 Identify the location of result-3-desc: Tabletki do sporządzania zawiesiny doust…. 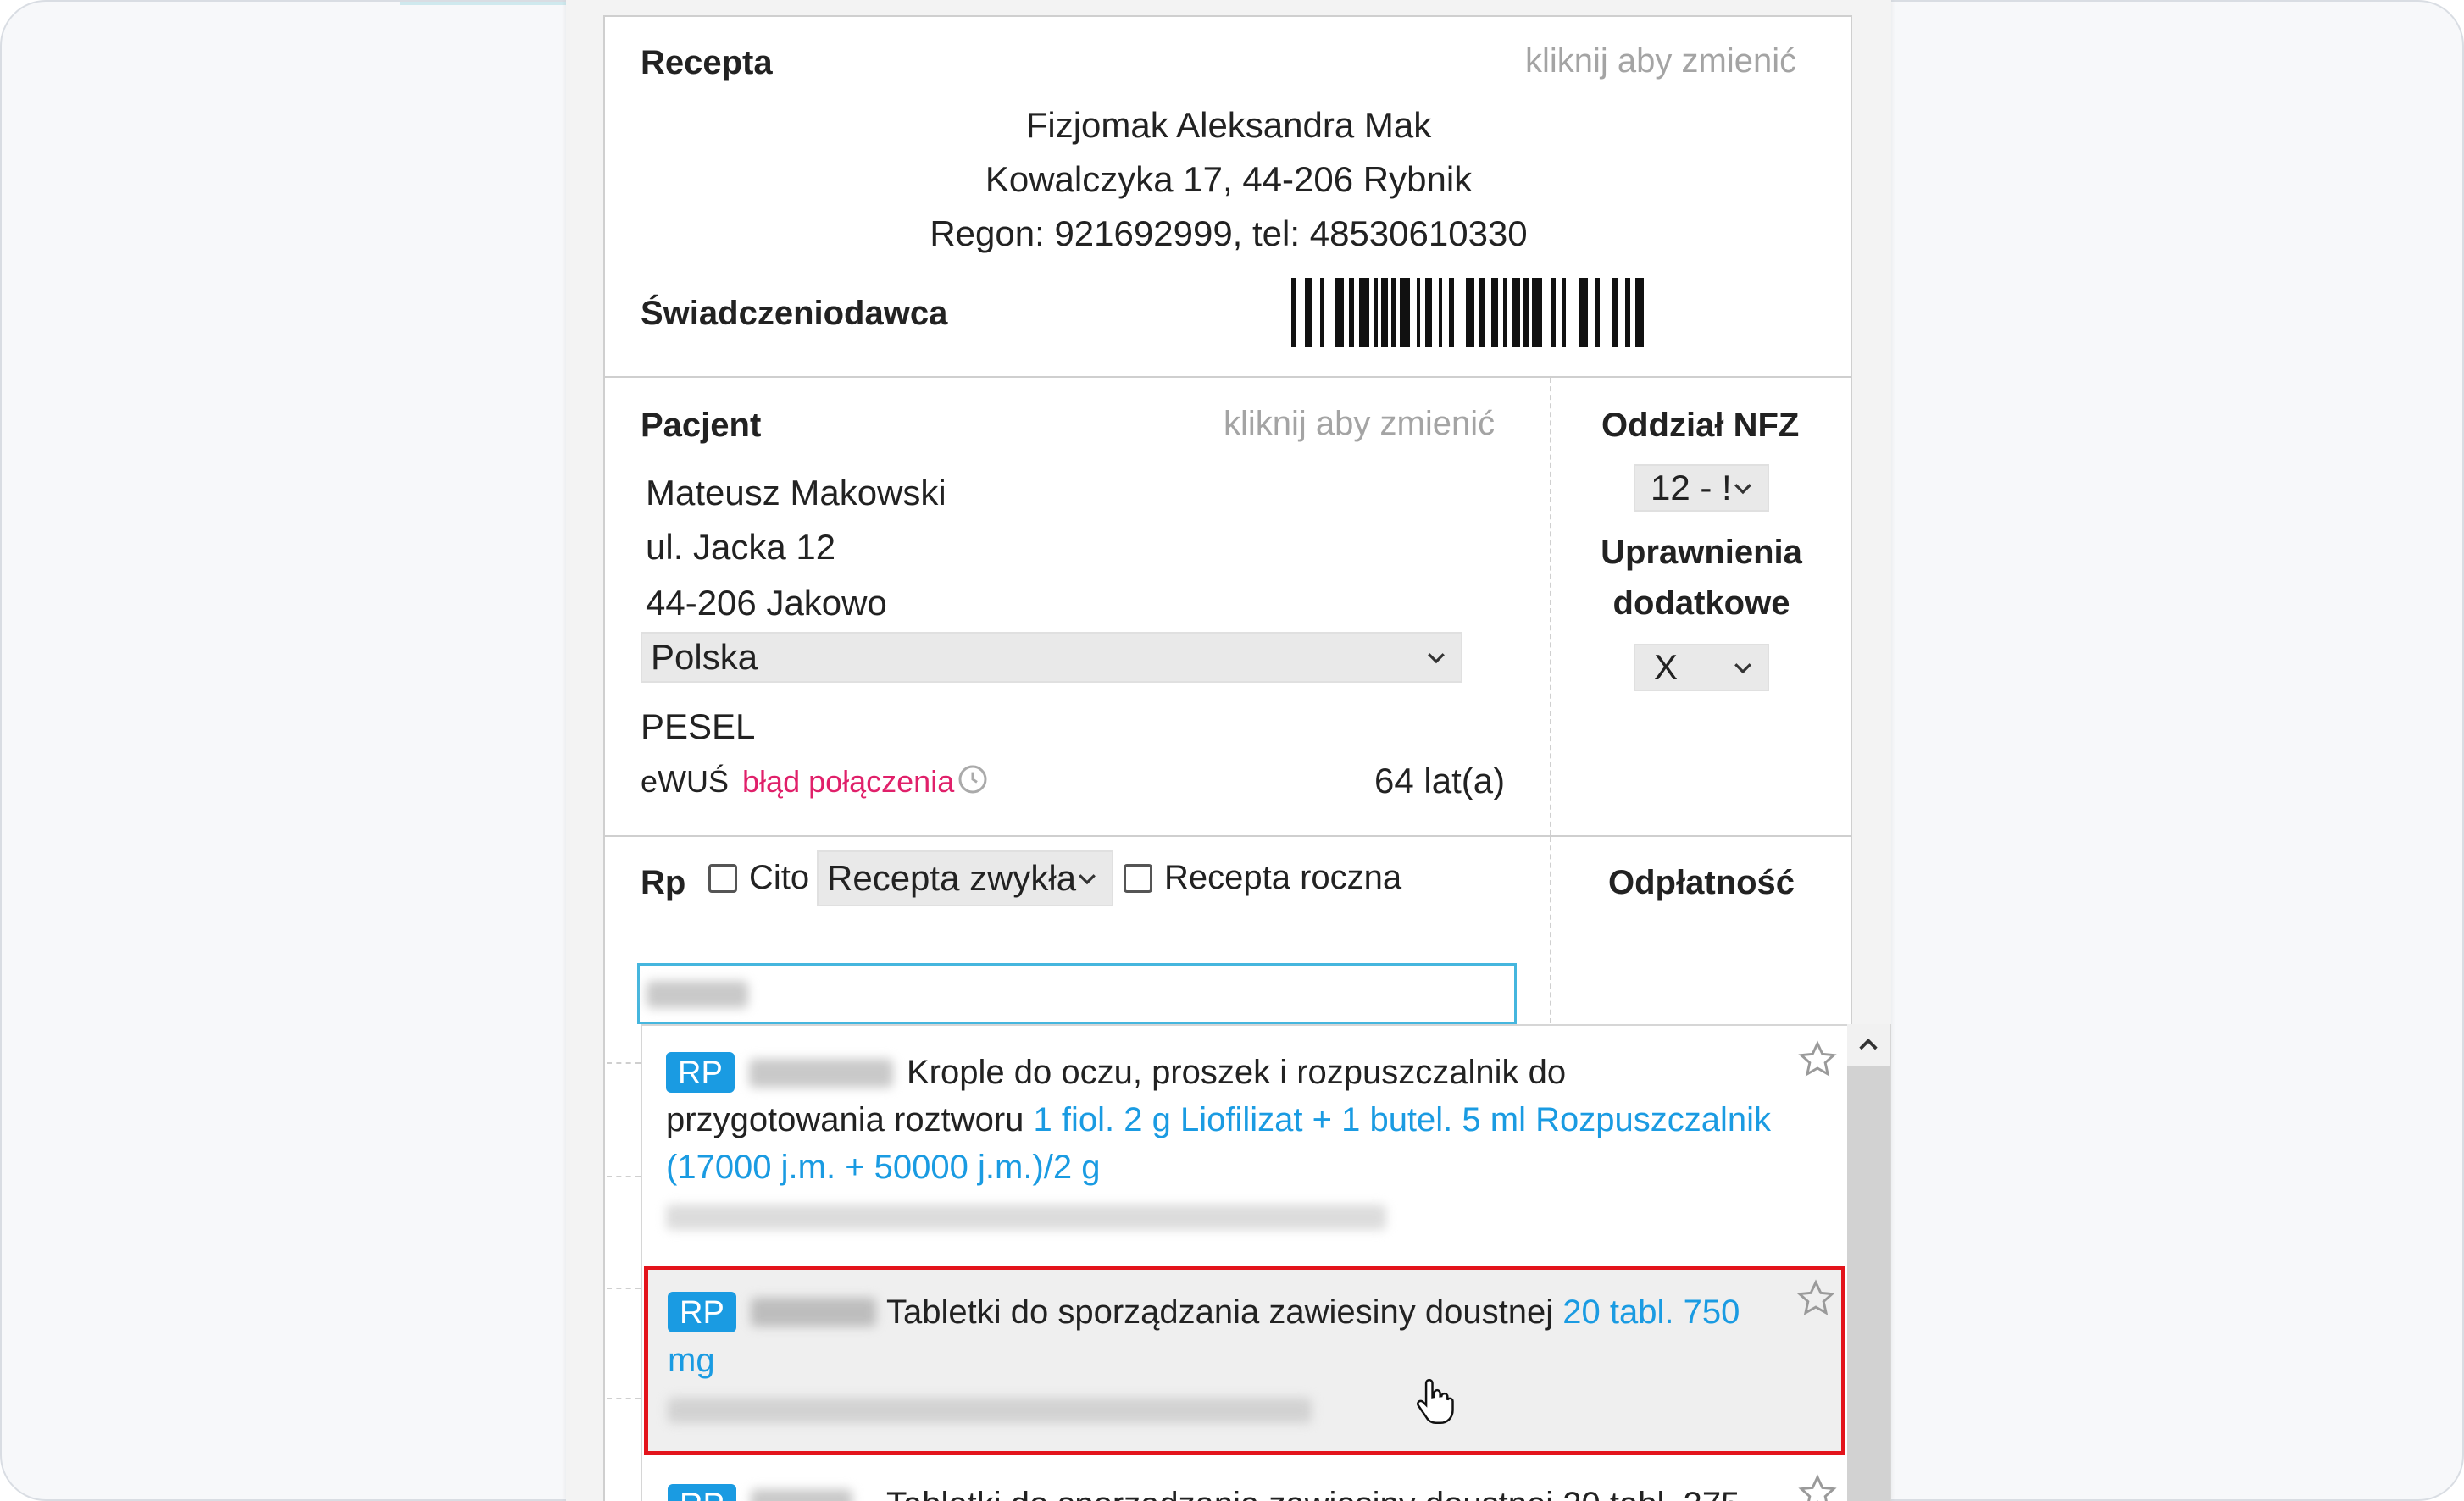
(1313, 1491).